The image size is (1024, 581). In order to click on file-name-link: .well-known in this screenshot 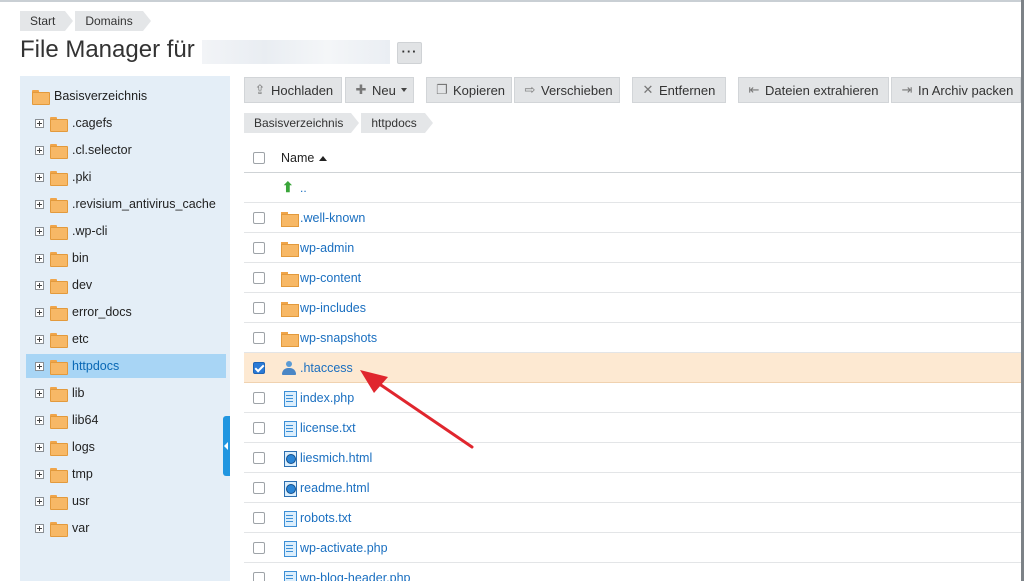, I will do `click(332, 218)`.